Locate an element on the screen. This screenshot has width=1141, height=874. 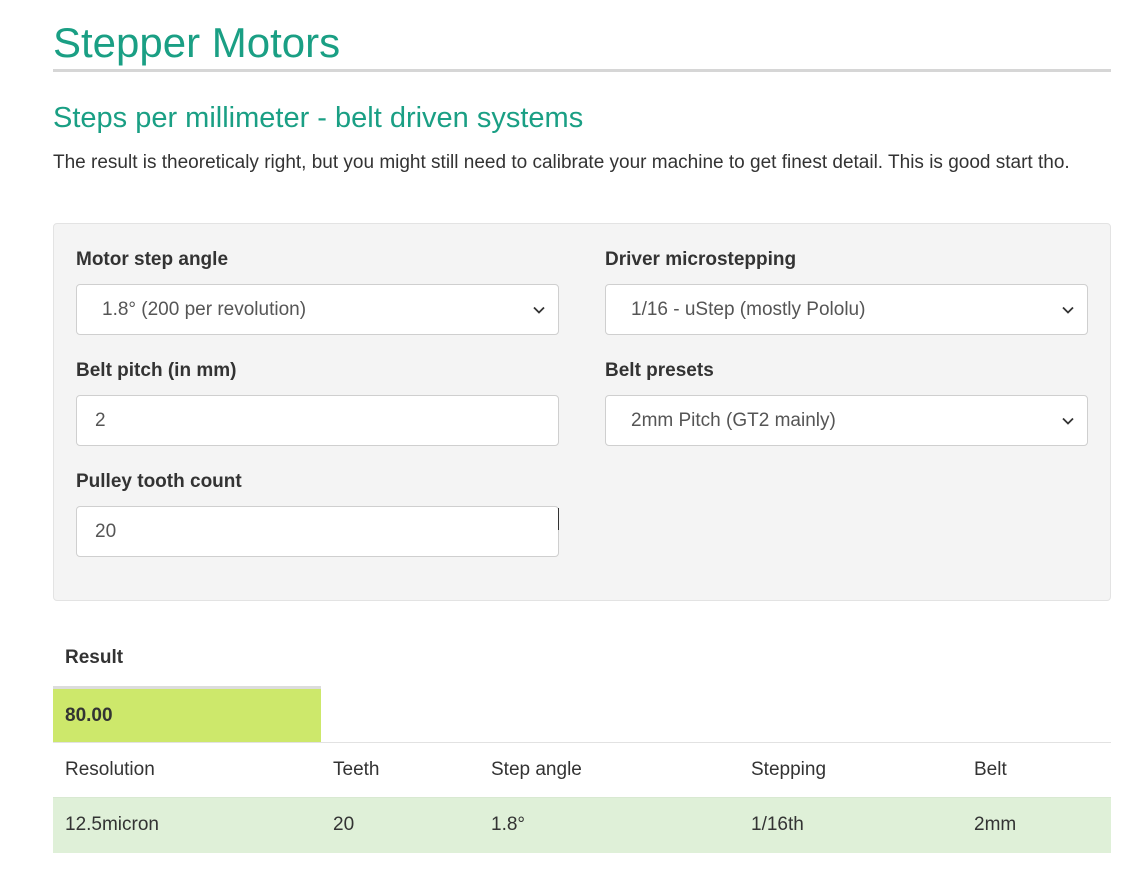
pulley-tooth-count-value: 20 is located at coordinates (106, 531).